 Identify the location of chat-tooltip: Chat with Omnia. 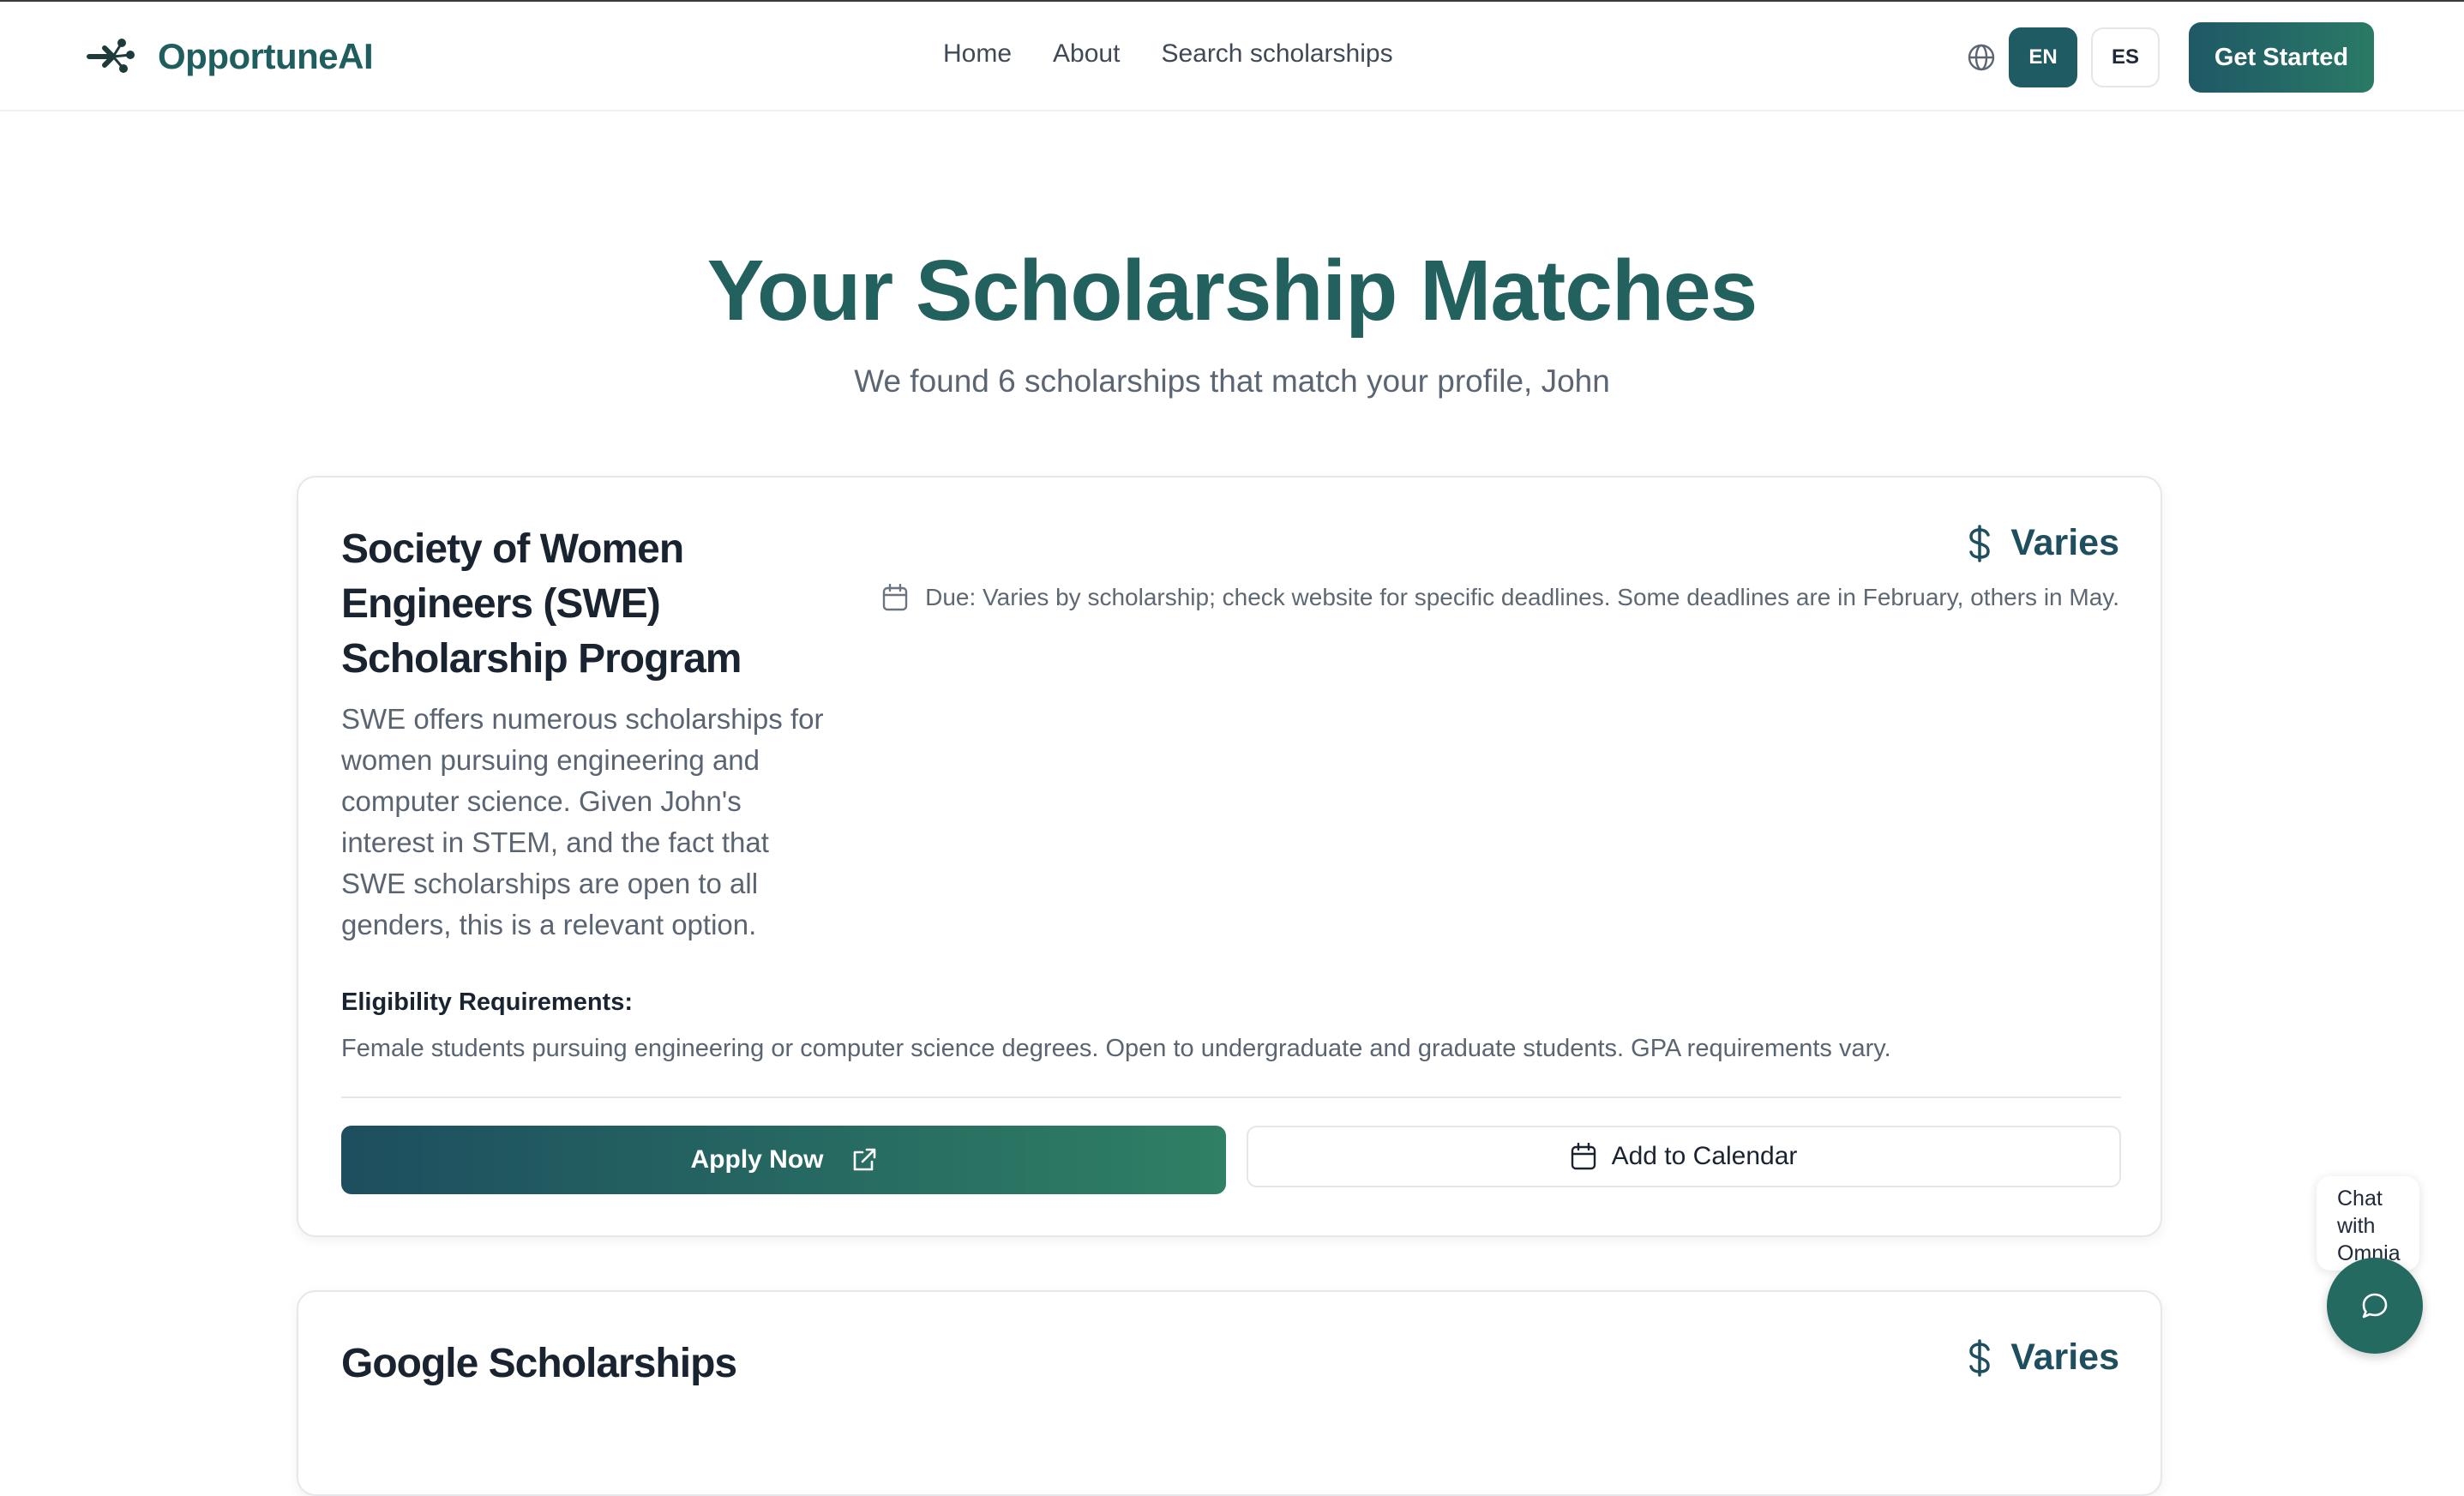
(2368, 1228).